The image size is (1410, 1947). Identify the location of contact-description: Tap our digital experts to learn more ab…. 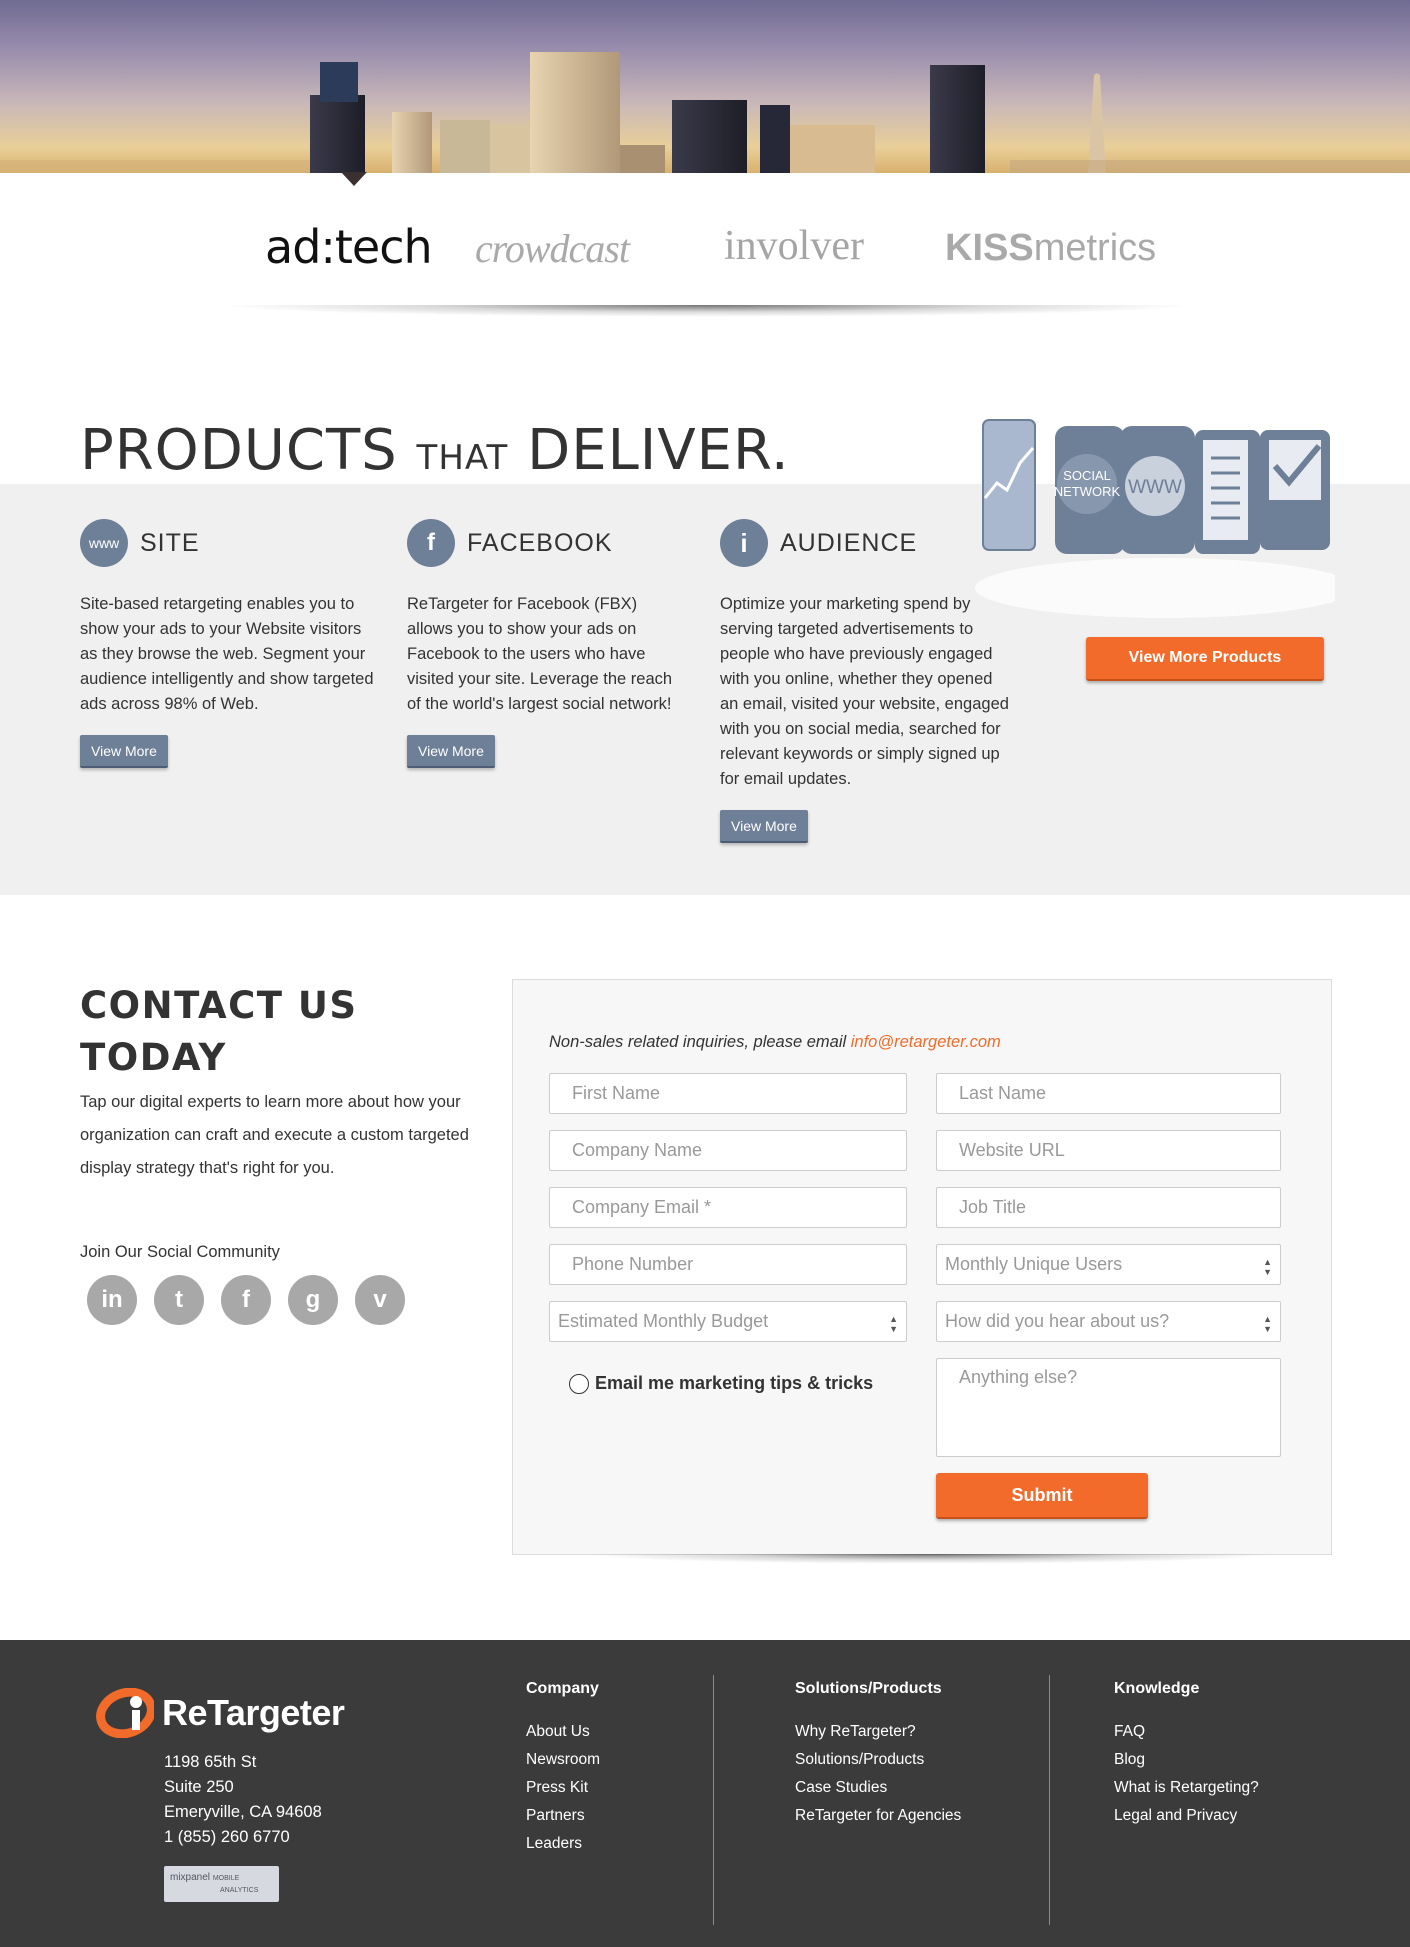
(274, 1135).